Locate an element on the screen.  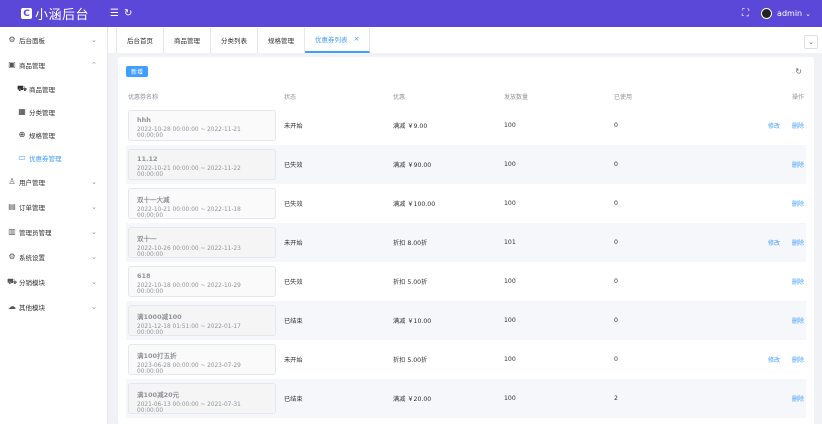
th-discount: 优惠 is located at coordinates (399, 97).